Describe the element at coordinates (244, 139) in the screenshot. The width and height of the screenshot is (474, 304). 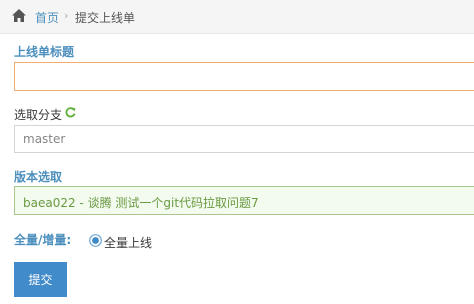
I see `branch-select: master` at that location.